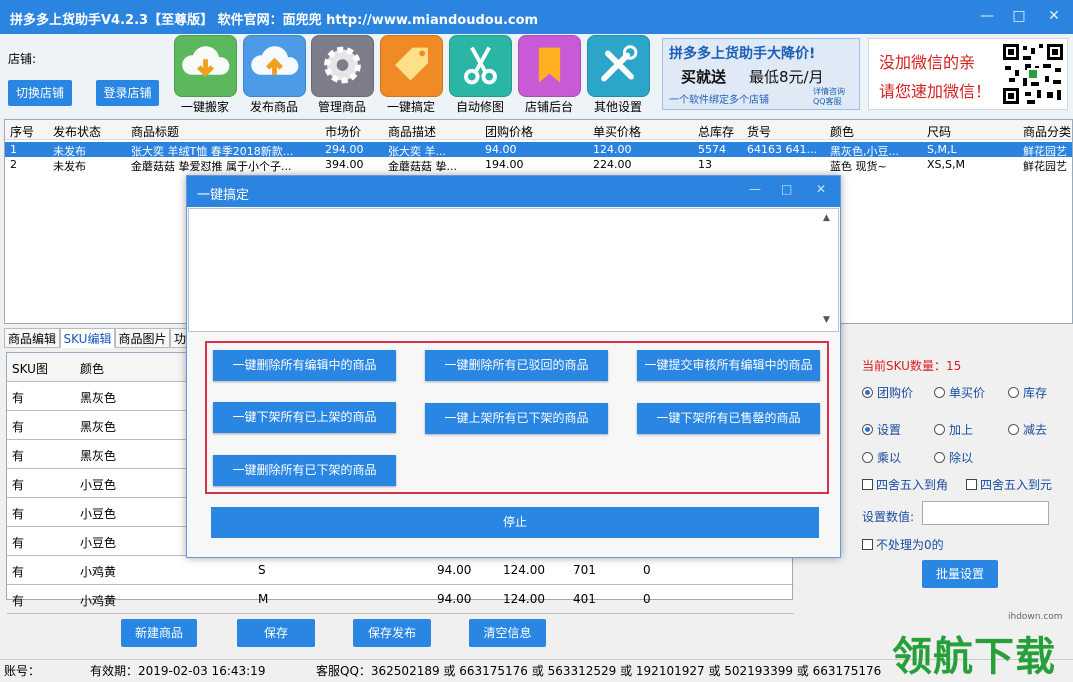  I want to click on submit-editing-review-button: 一键提交审核所有编辑中的商品, so click(728, 365).